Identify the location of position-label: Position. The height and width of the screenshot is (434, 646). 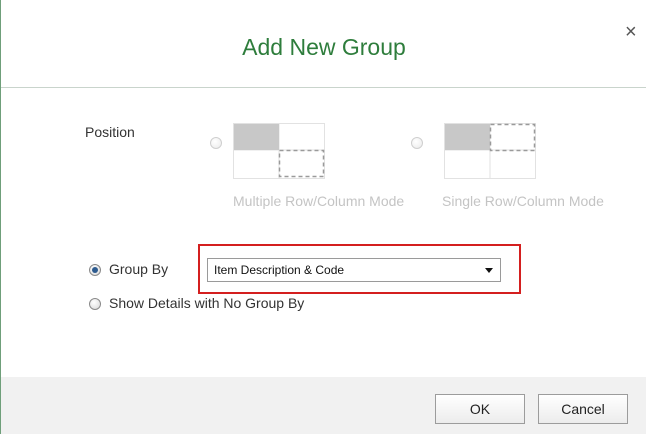
(110, 132).